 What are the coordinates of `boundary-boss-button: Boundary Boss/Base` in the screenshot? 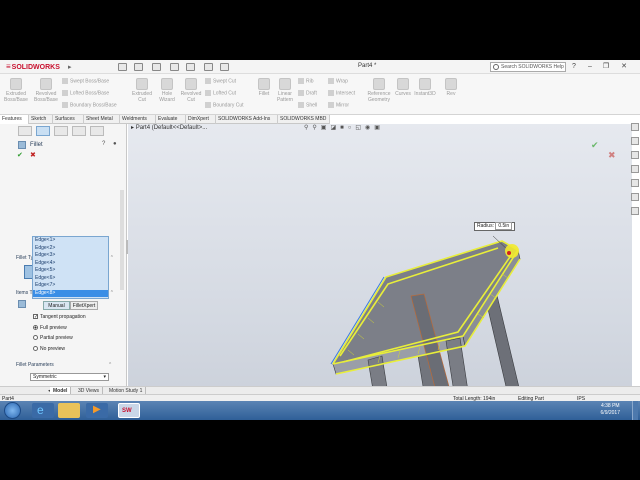 It's located at (89, 105).